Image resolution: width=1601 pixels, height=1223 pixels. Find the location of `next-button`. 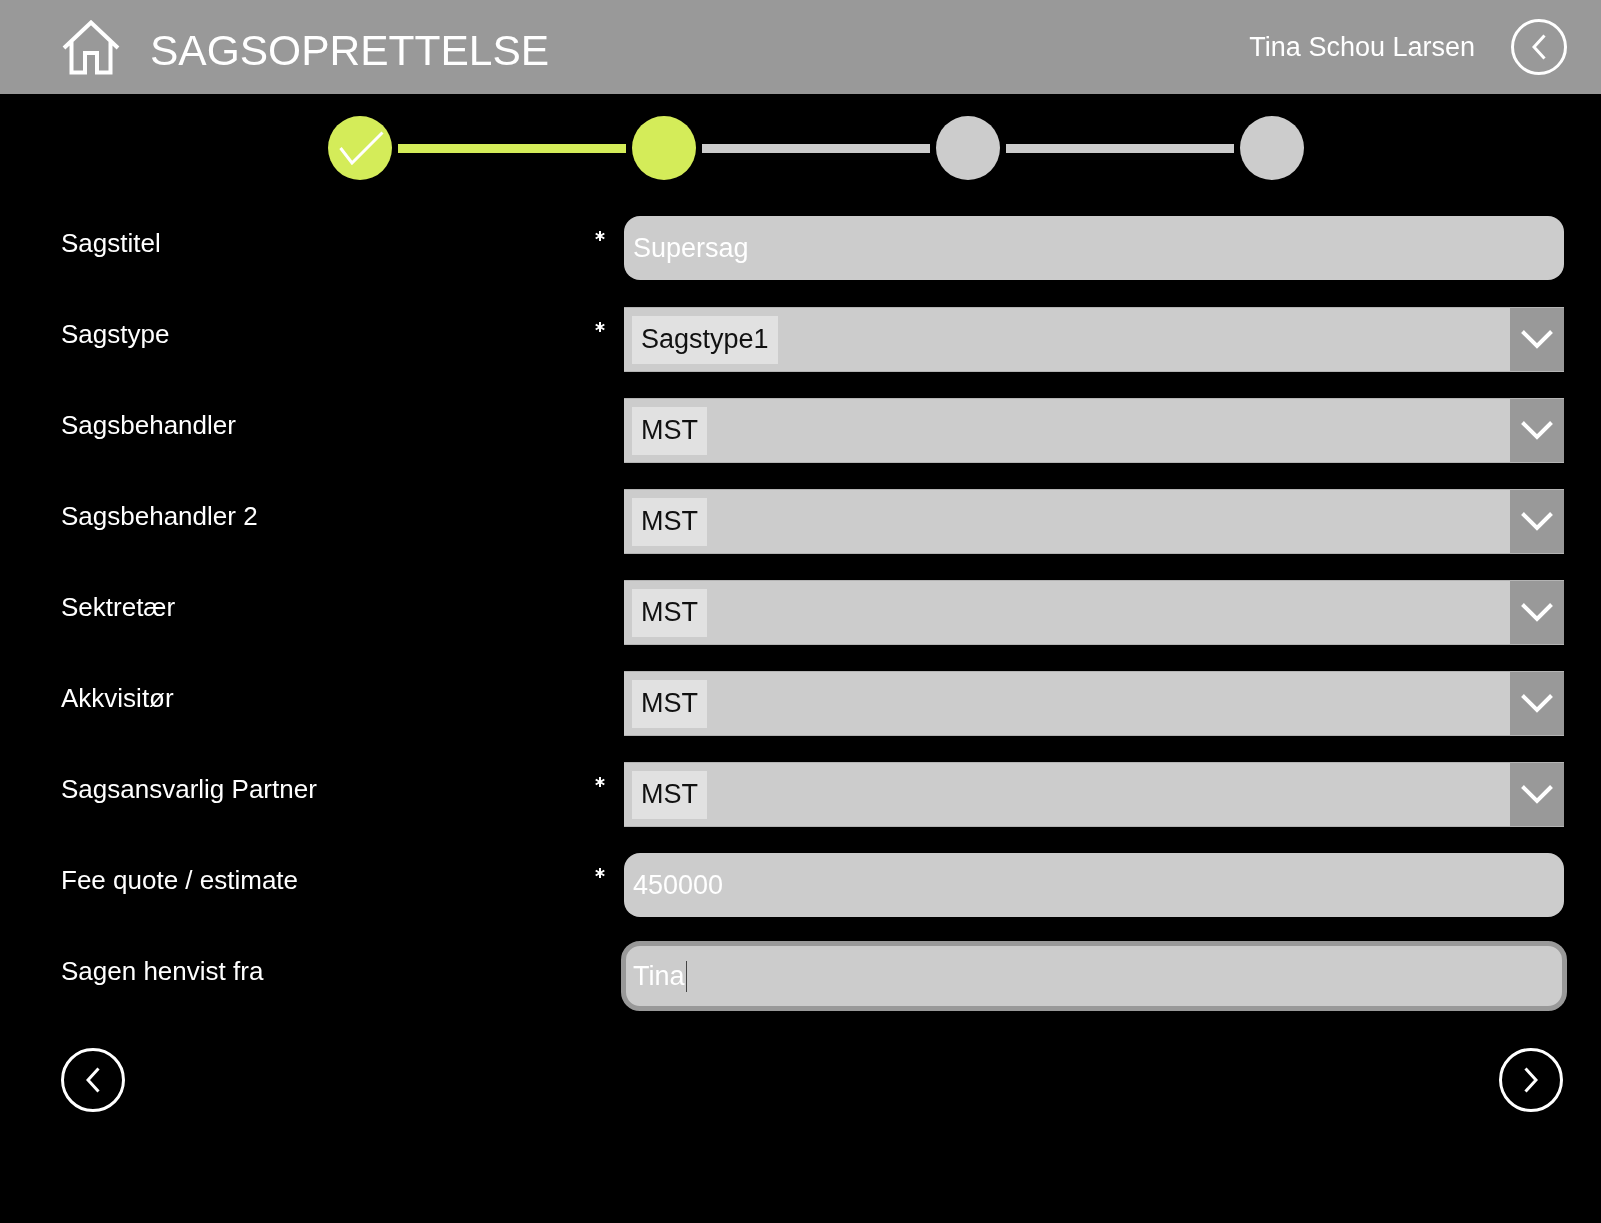

next-button is located at coordinates (1531, 1080).